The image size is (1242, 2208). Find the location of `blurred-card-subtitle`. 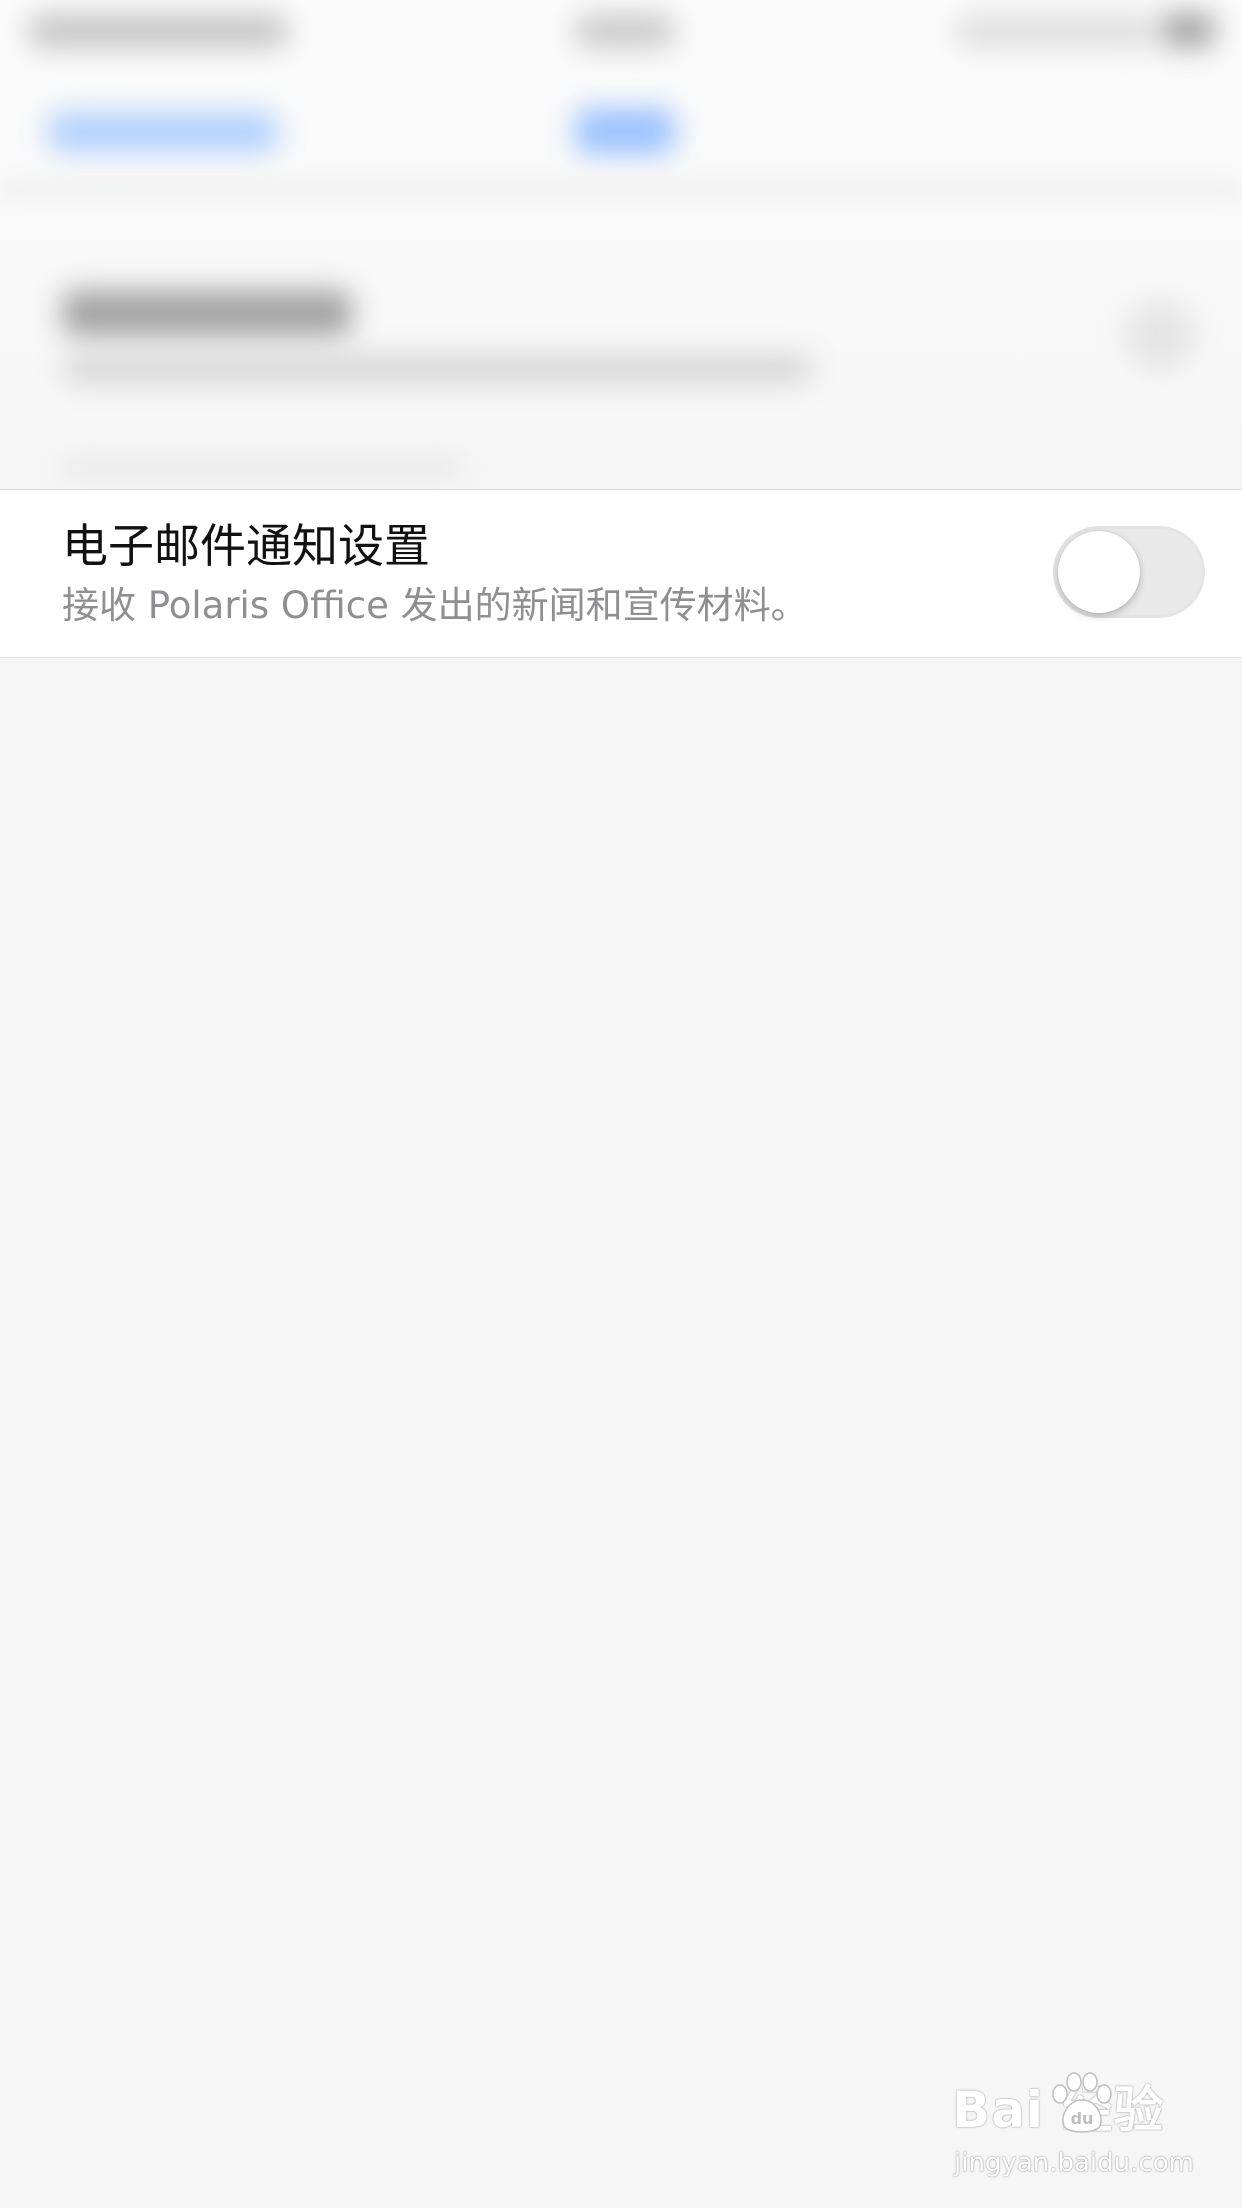

blurred-card-subtitle is located at coordinates (437, 369).